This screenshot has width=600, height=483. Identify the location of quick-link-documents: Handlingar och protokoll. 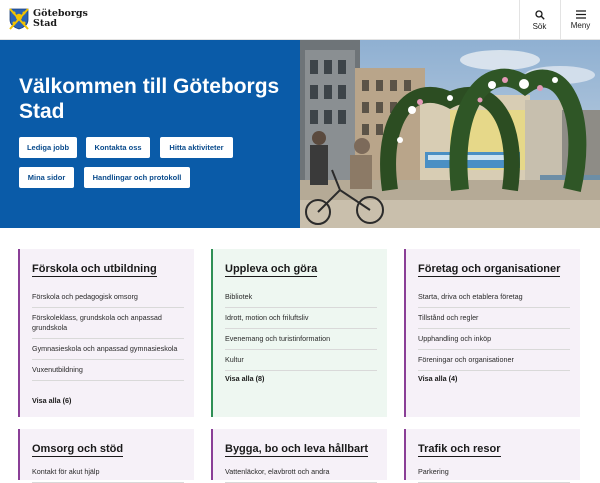
(137, 177).